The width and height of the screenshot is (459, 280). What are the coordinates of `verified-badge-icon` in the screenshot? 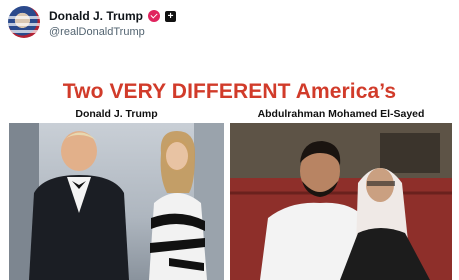 It's located at (154, 16).